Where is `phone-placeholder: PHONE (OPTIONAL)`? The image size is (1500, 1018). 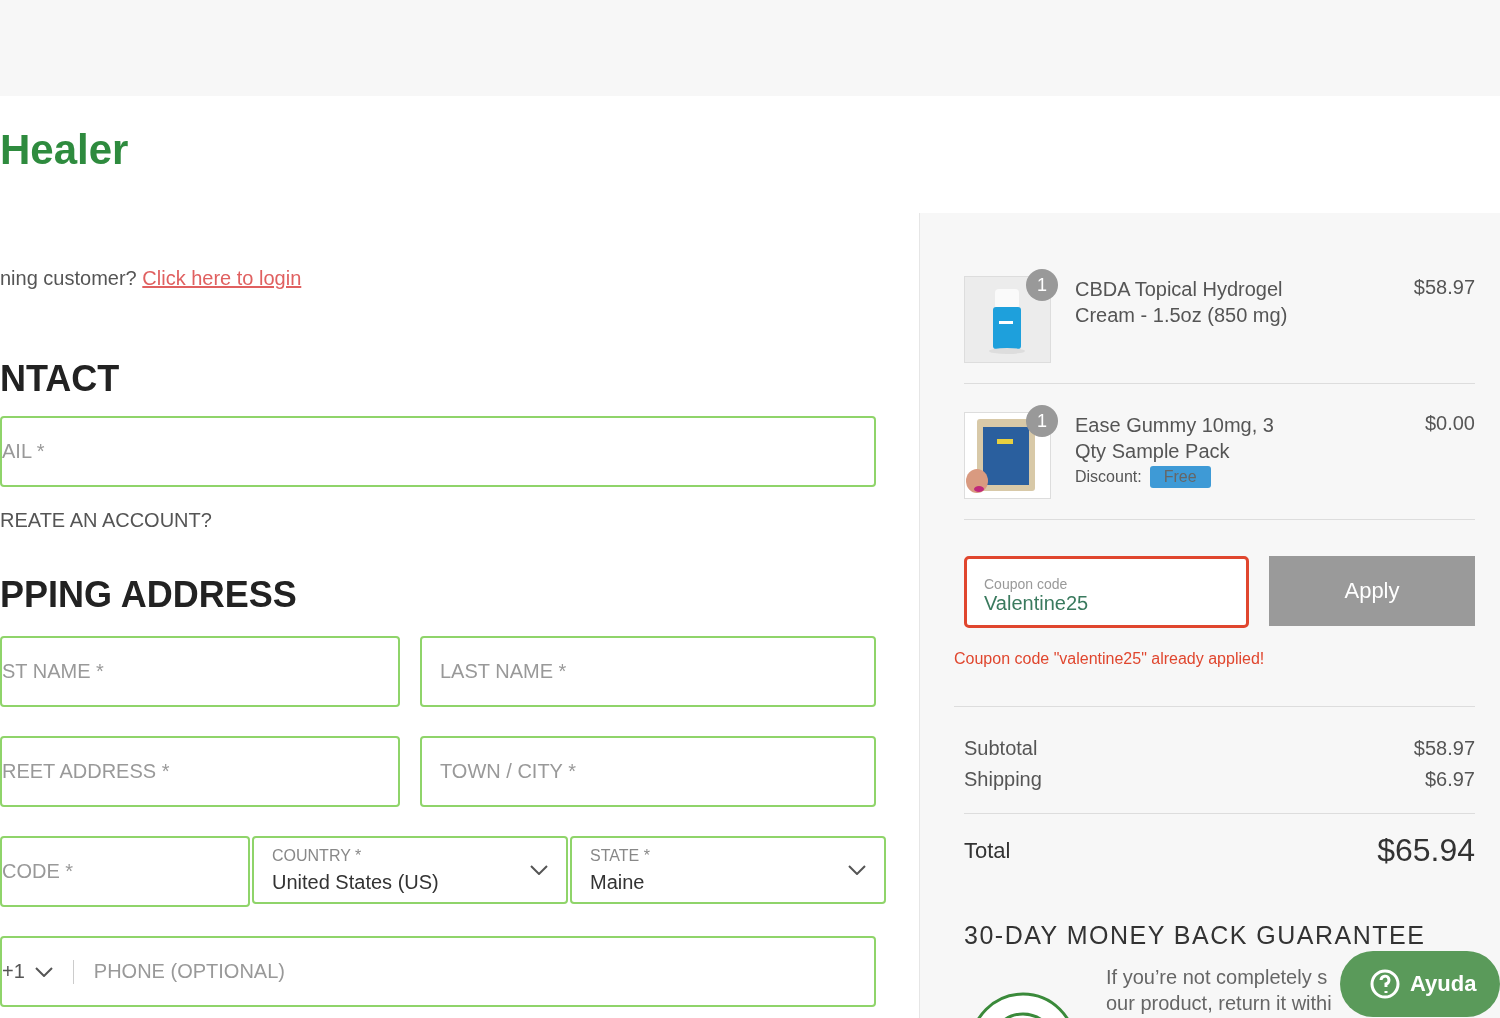 phone-placeholder: PHONE (OPTIONAL) is located at coordinates (189, 971).